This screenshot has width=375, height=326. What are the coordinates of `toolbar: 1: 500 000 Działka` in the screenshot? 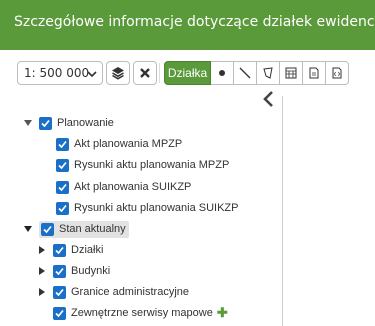 It's located at (187, 73).